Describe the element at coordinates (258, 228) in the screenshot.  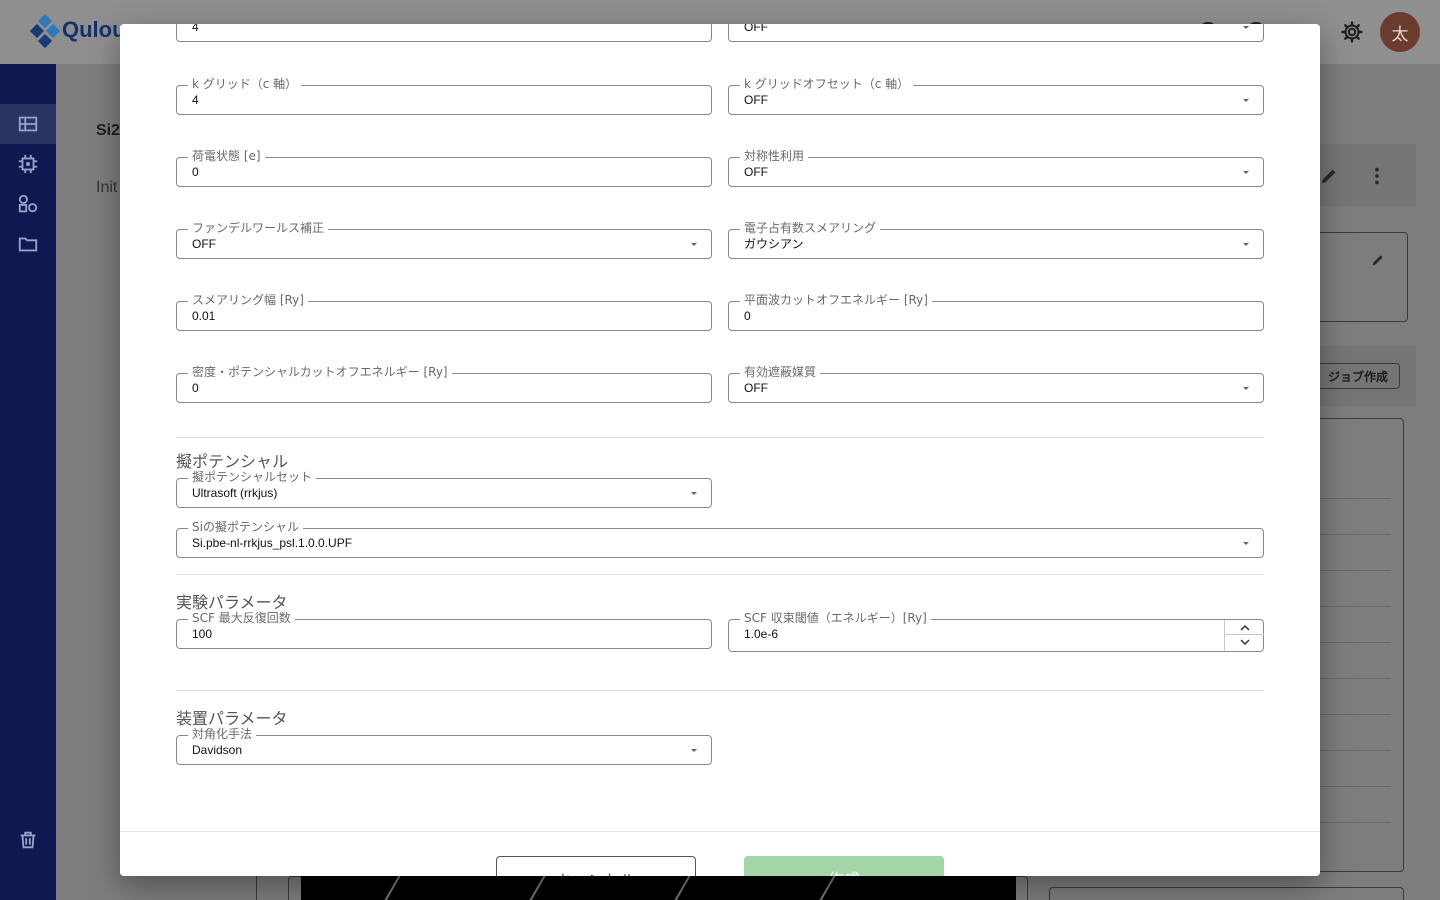
I see `vdw-label: ファンデルワールス補正` at that location.